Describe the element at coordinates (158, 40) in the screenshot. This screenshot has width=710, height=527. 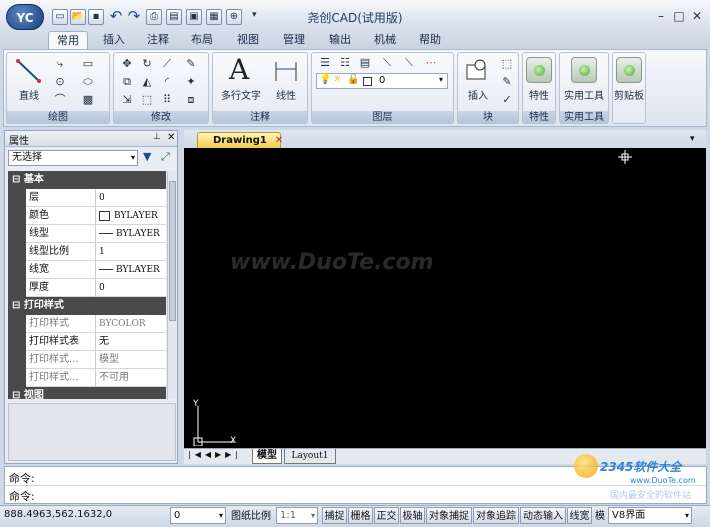
I see `tab-annotate: 注释` at that location.